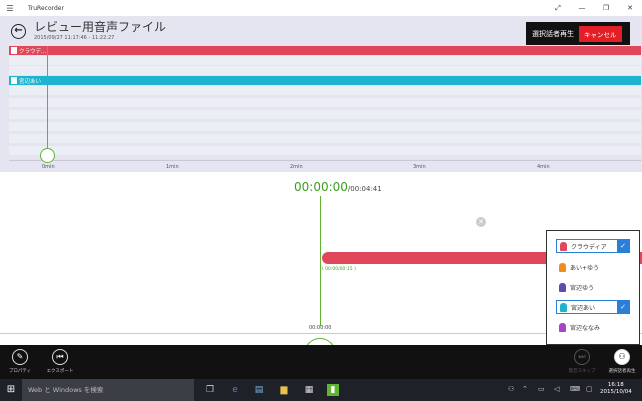 The width and height of the screenshot is (642, 401). What do you see at coordinates (321, 362) in the screenshot?
I see `app-bar: ✎ プロパティ ⏮ エクスポート ⏭ 無音スキップ ⚇ 選択話者再生` at bounding box center [321, 362].